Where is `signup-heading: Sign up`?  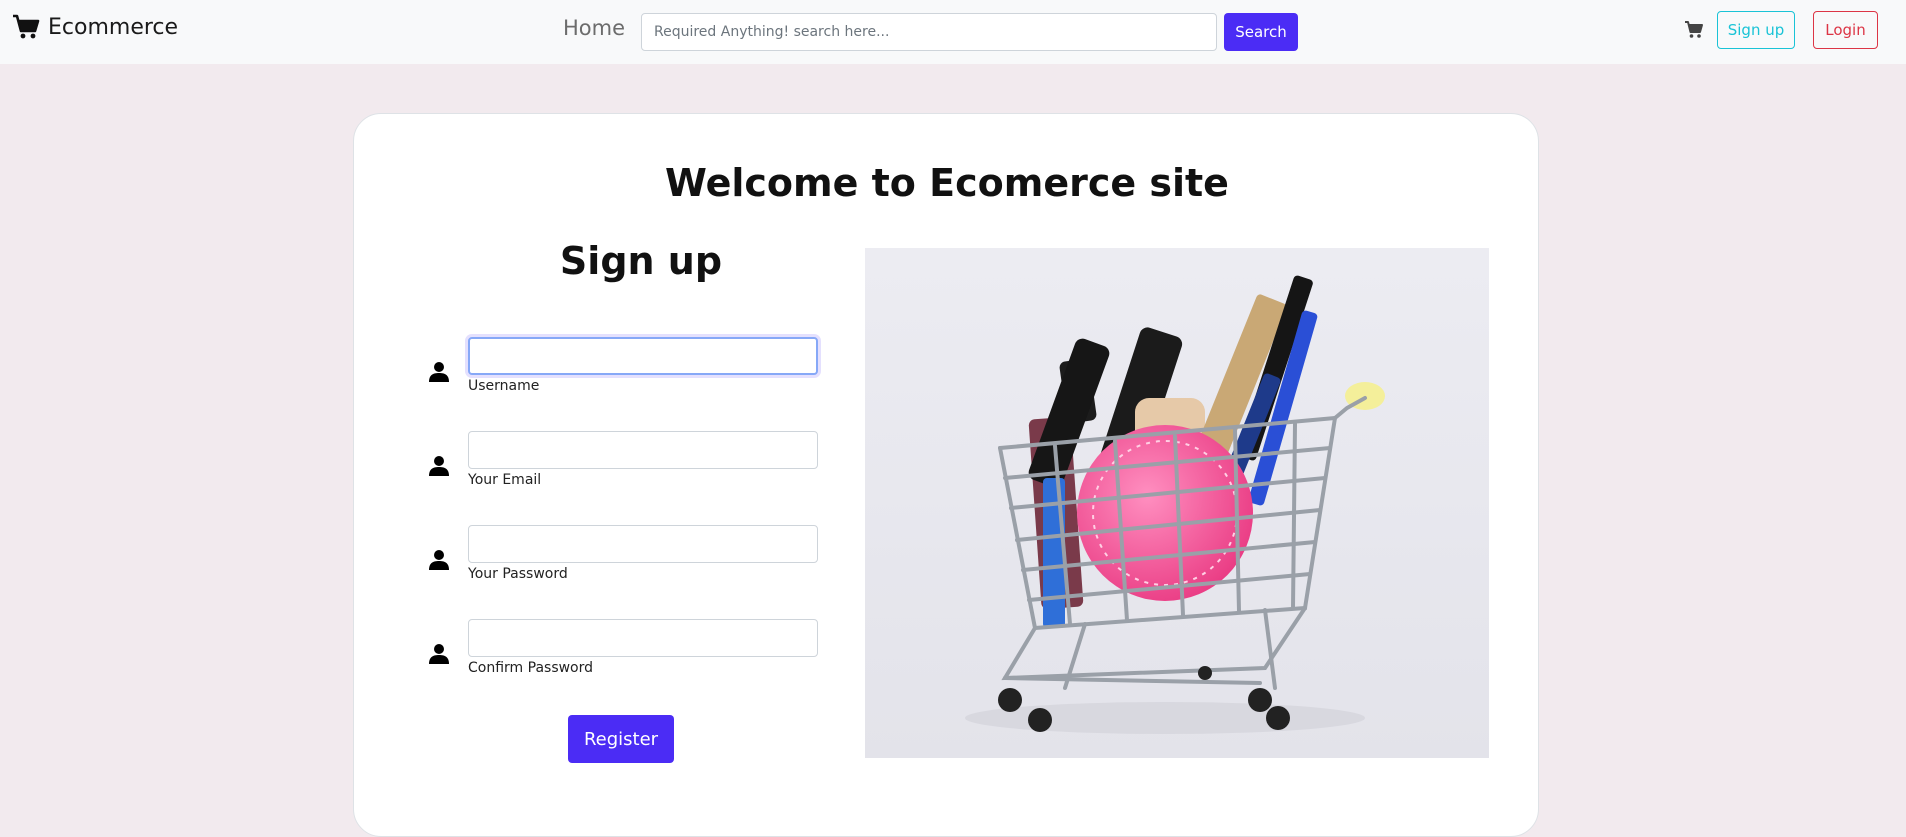 signup-heading: Sign up is located at coordinates (641, 261).